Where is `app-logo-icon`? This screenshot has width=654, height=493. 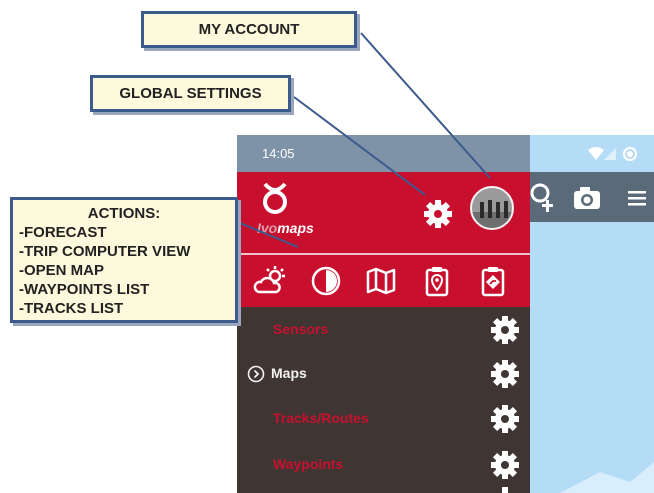 app-logo-icon is located at coordinates (275, 198).